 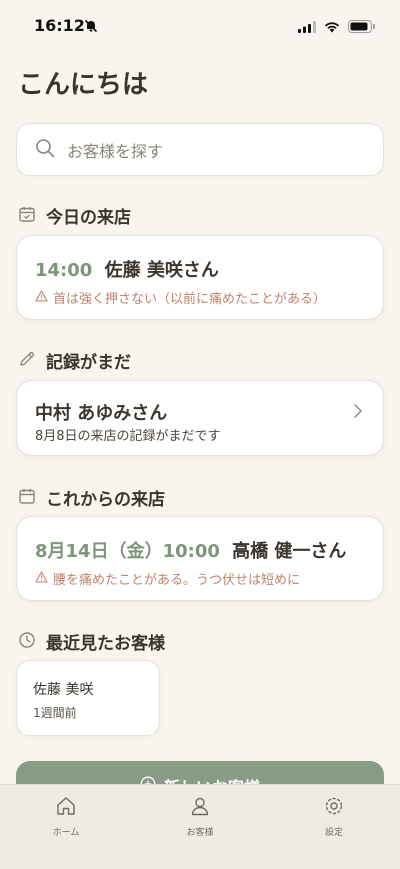 What do you see at coordinates (66, 808) in the screenshot?
I see `home-icon` at bounding box center [66, 808].